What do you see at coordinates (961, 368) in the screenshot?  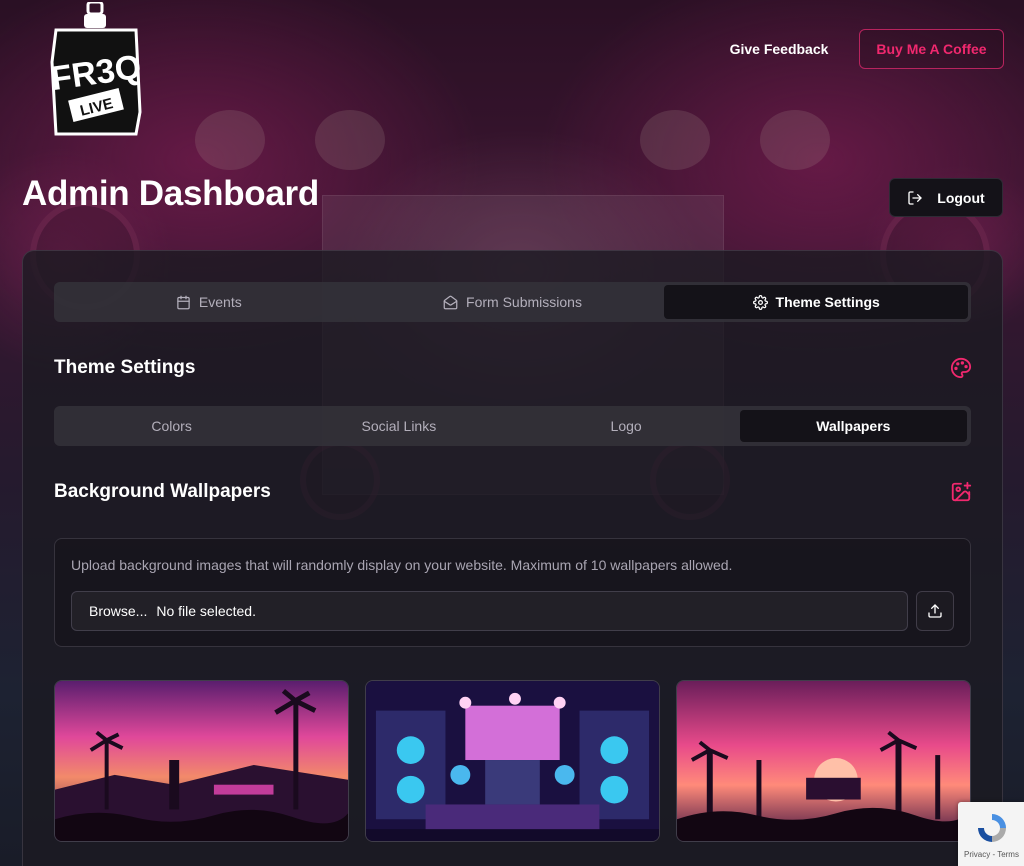 I see `palette-icon` at bounding box center [961, 368].